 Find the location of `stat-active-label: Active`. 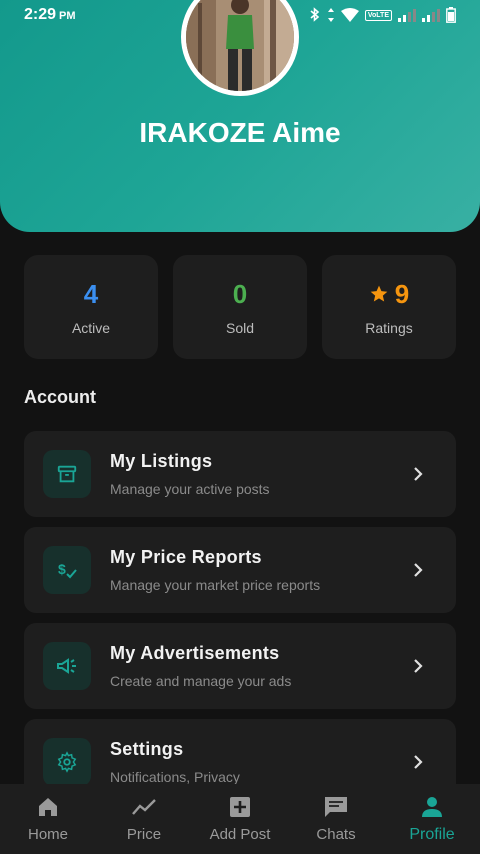

stat-active-label: Active is located at coordinates (91, 327).